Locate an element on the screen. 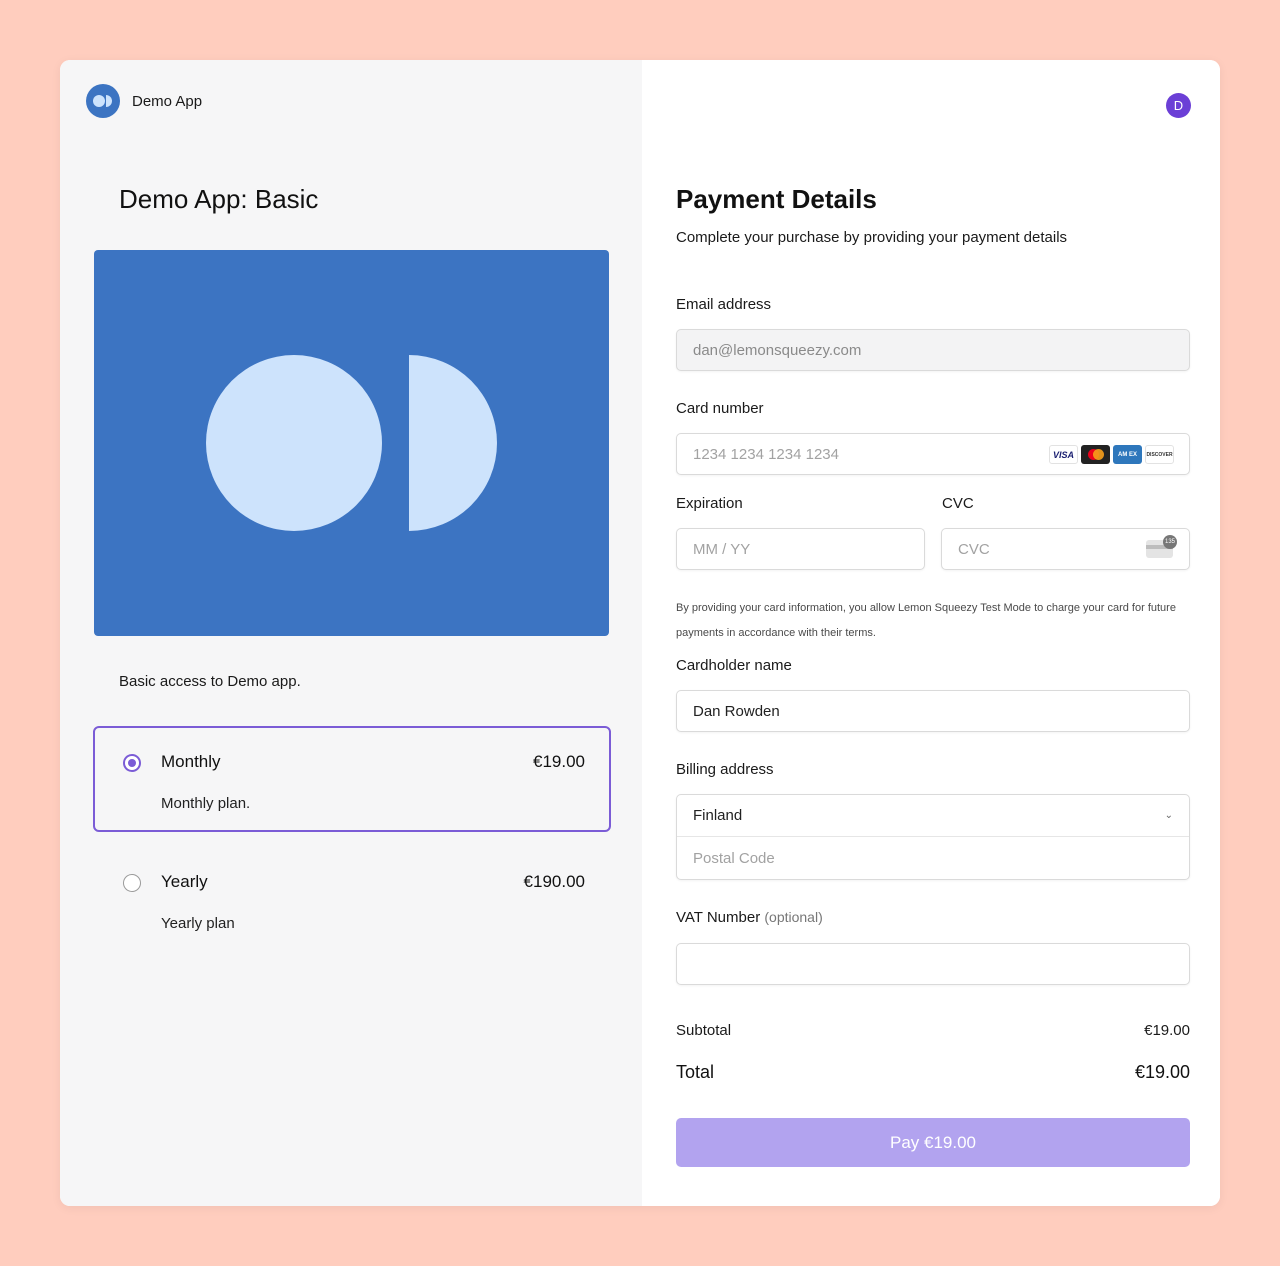 This screenshot has width=1280, height=1266. billing-address-group: Finland ⌄ is located at coordinates (933, 837).